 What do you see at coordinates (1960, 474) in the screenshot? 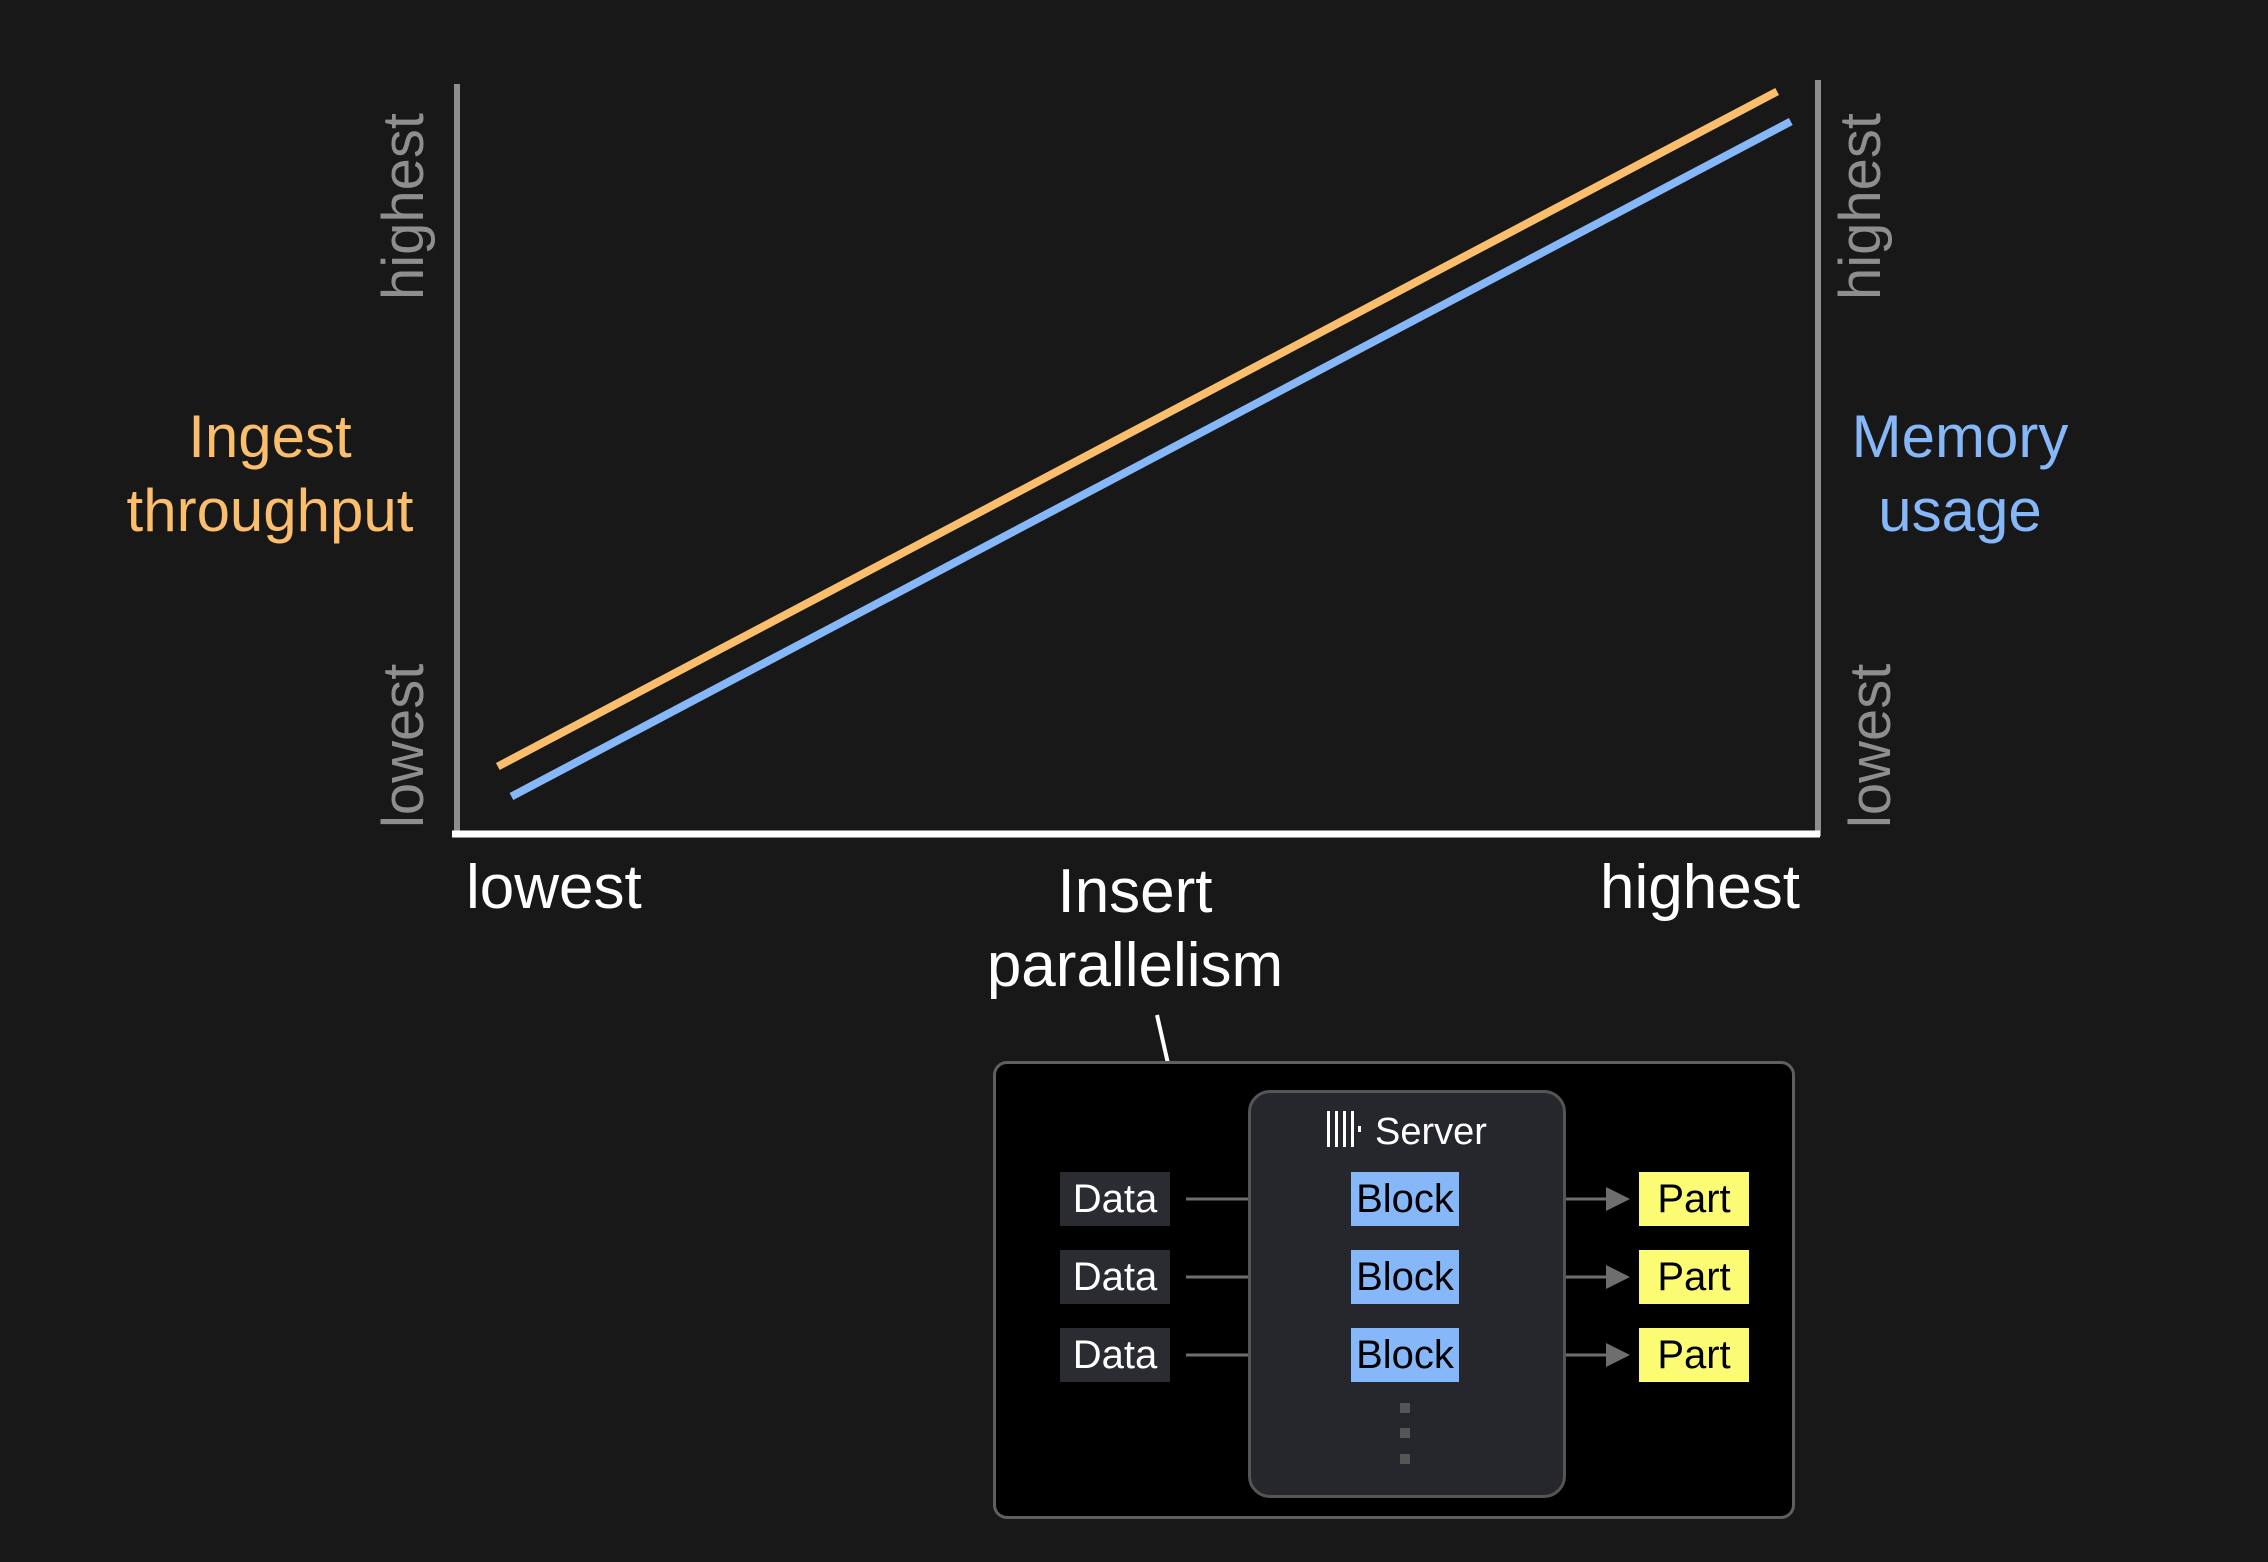
I see `right-axis-title: Memory usage` at bounding box center [1960, 474].